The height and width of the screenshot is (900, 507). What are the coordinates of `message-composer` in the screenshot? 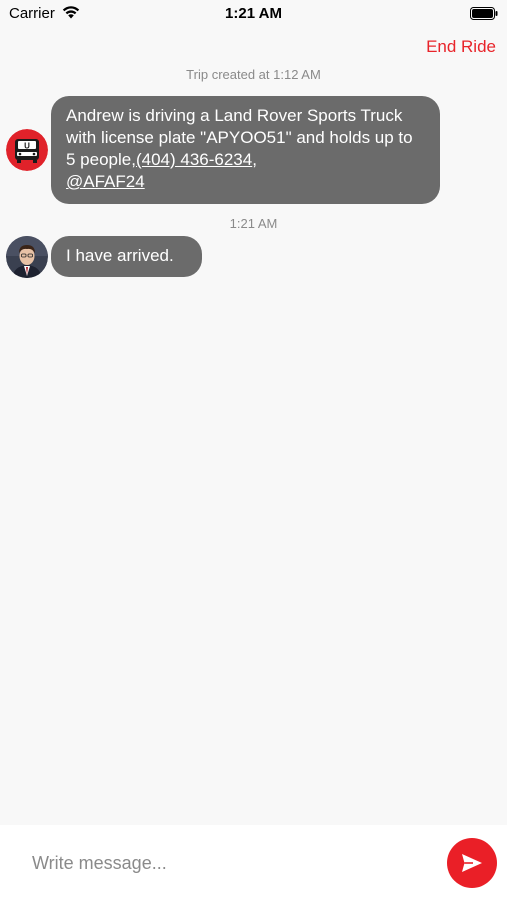 It's located at (253, 862).